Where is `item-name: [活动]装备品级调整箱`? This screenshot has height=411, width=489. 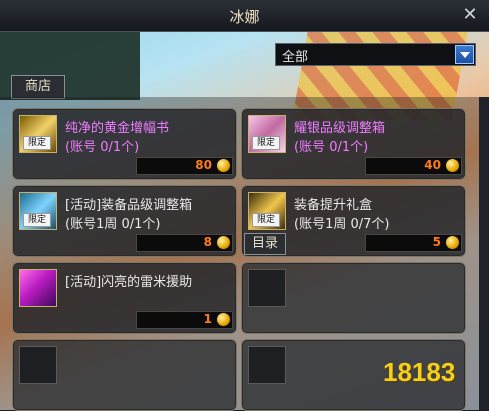
item-name: [活动]装备品级调整箱 is located at coordinates (129, 205).